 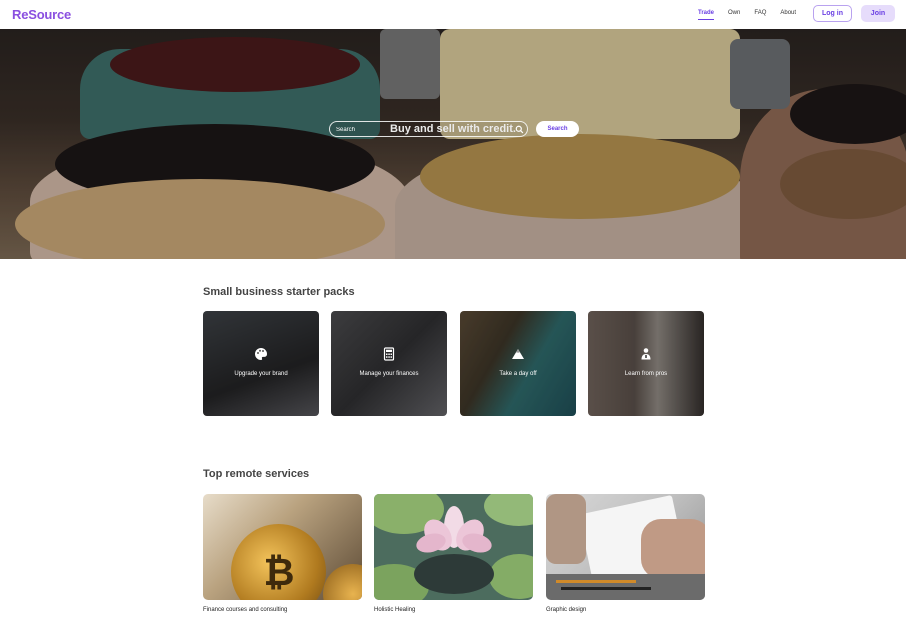 What do you see at coordinates (646, 354) in the screenshot?
I see `presenter-icon` at bounding box center [646, 354].